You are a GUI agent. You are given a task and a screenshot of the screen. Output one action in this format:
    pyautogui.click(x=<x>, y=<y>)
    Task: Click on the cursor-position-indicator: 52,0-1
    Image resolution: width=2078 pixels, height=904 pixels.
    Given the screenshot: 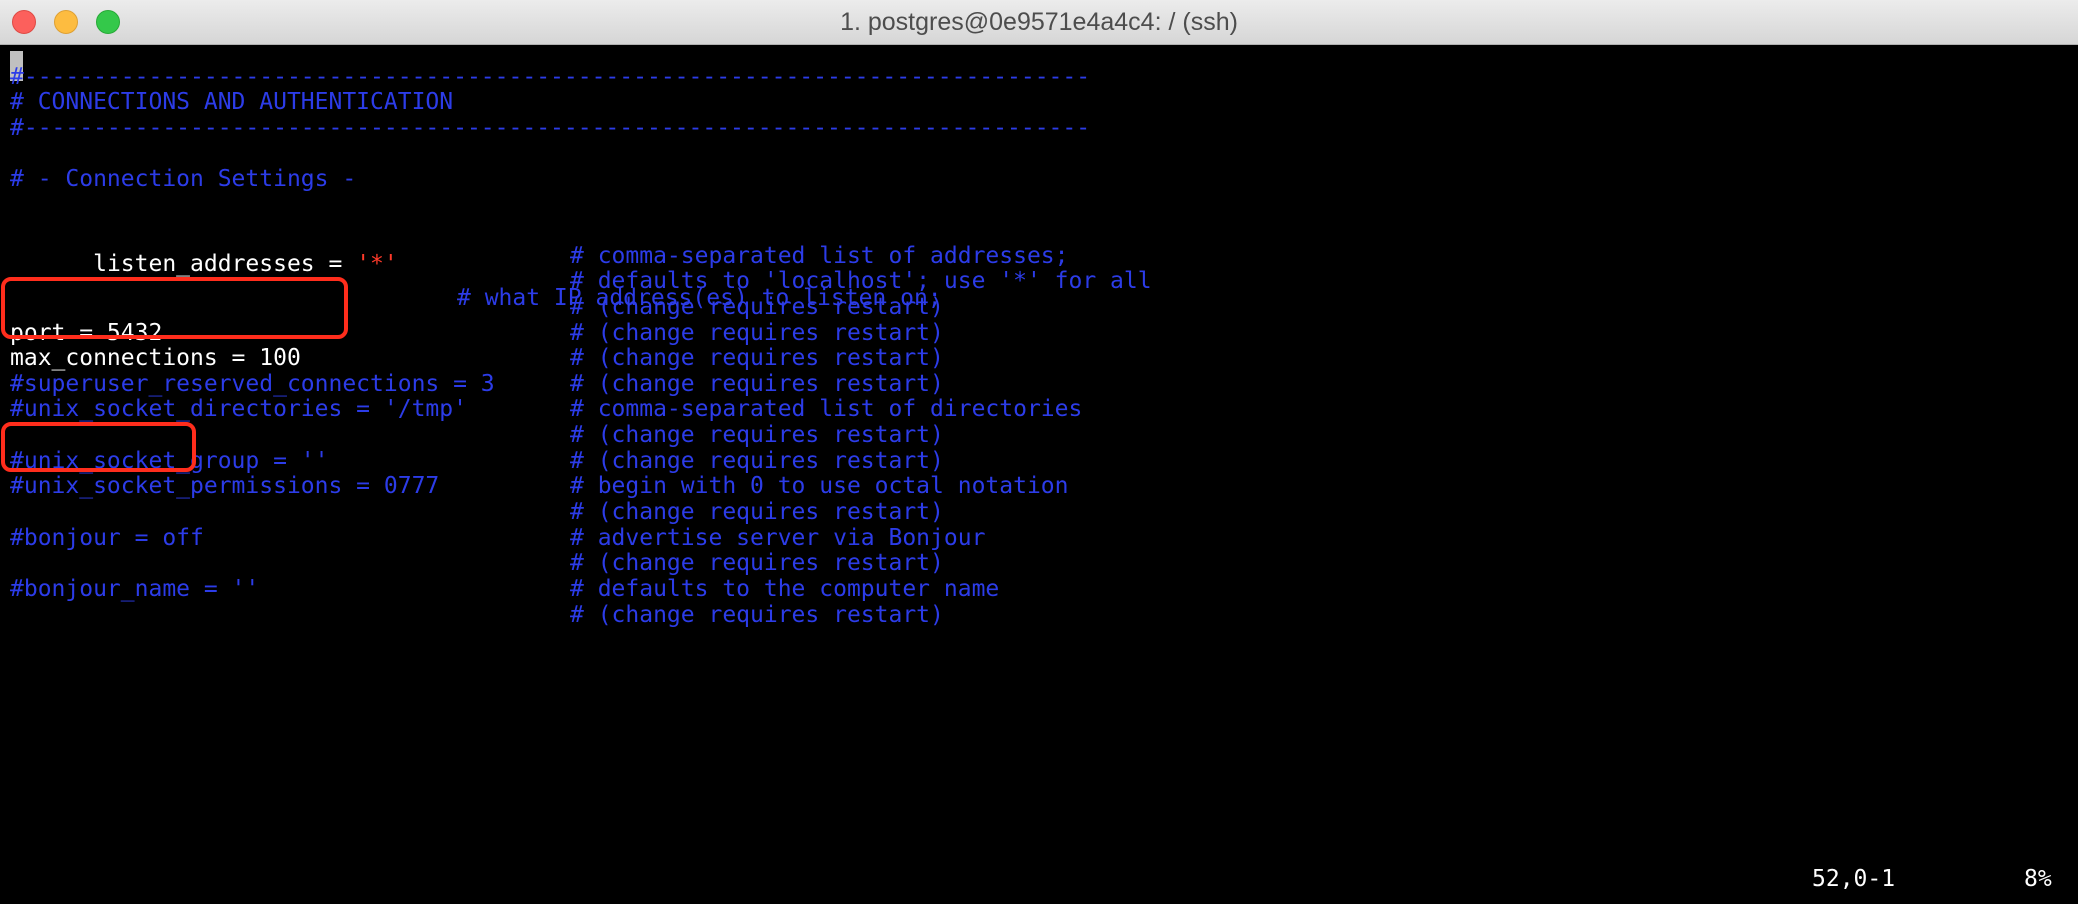 What is the action you would take?
    pyautogui.click(x=1854, y=879)
    